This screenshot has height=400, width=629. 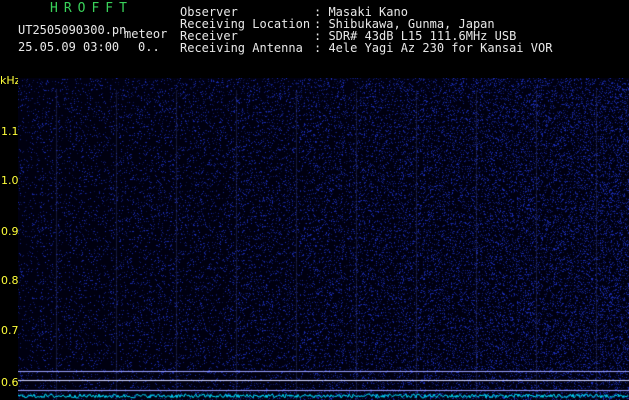 What do you see at coordinates (241, 48) in the screenshot?
I see `antenna-label: Receiving Antenna` at bounding box center [241, 48].